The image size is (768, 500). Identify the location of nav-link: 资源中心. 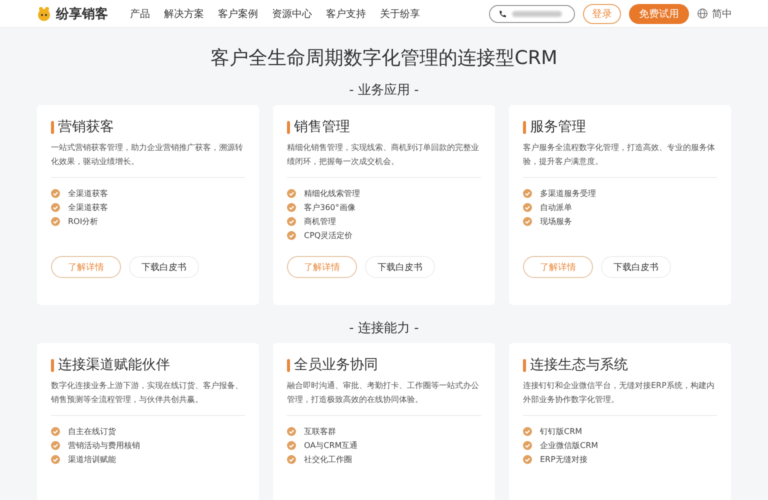
(292, 13).